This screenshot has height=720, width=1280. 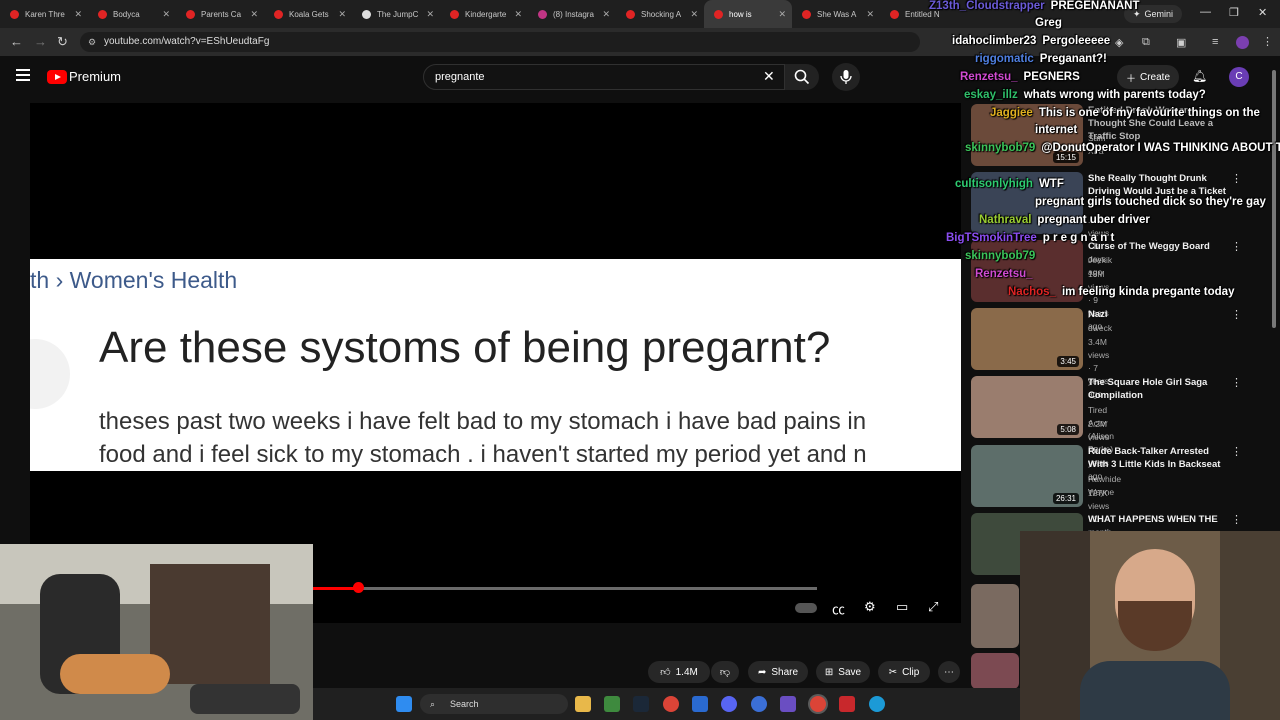 What do you see at coordinates (748, 14) in the screenshot?
I see `browser-tab-active: how is ✕` at bounding box center [748, 14].